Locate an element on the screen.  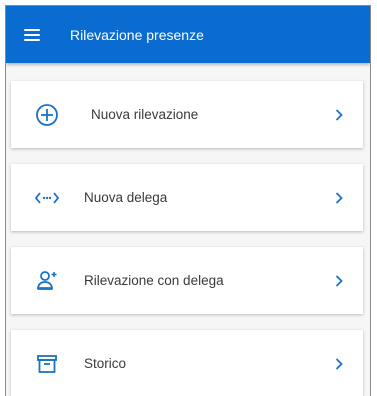
archive-box-icon is located at coordinates (47, 364).